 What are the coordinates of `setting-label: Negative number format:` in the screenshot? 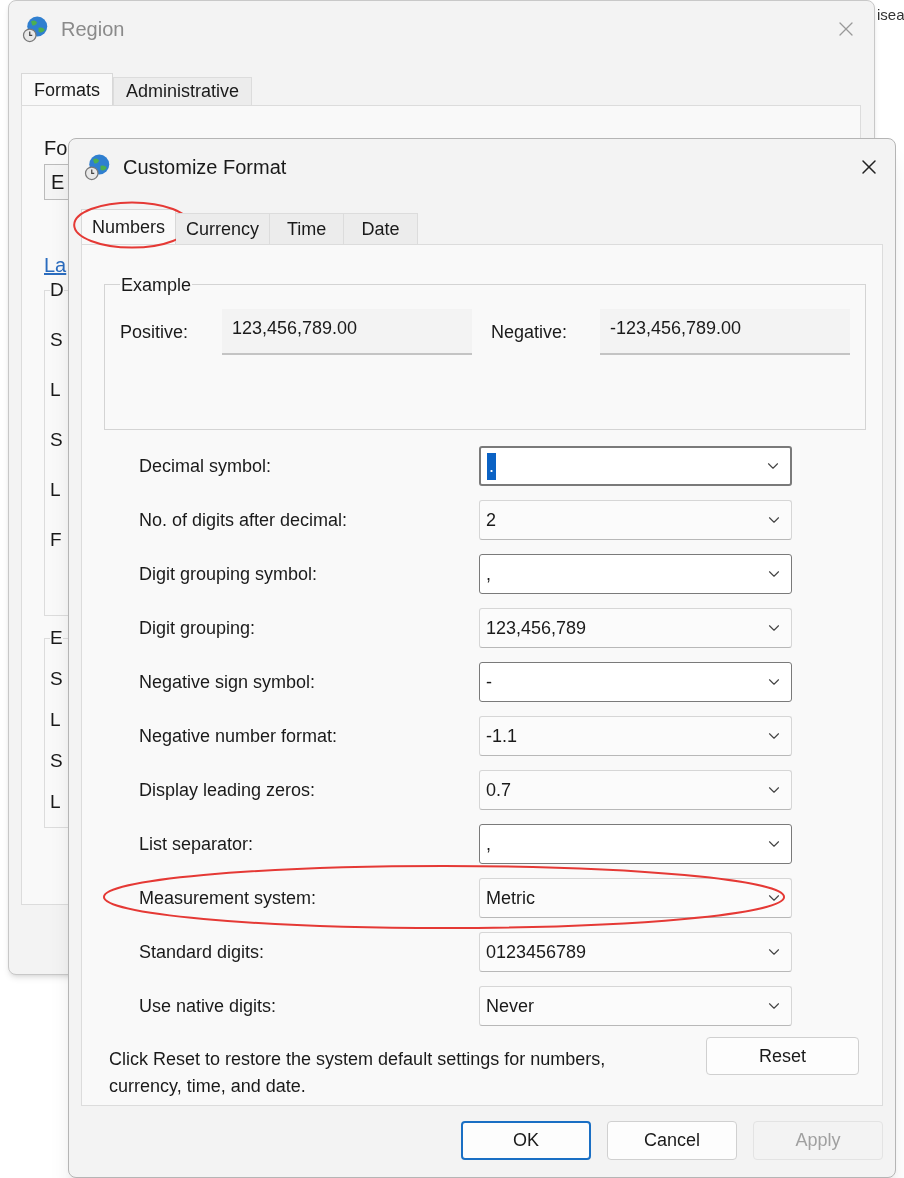 It's located at (239, 736).